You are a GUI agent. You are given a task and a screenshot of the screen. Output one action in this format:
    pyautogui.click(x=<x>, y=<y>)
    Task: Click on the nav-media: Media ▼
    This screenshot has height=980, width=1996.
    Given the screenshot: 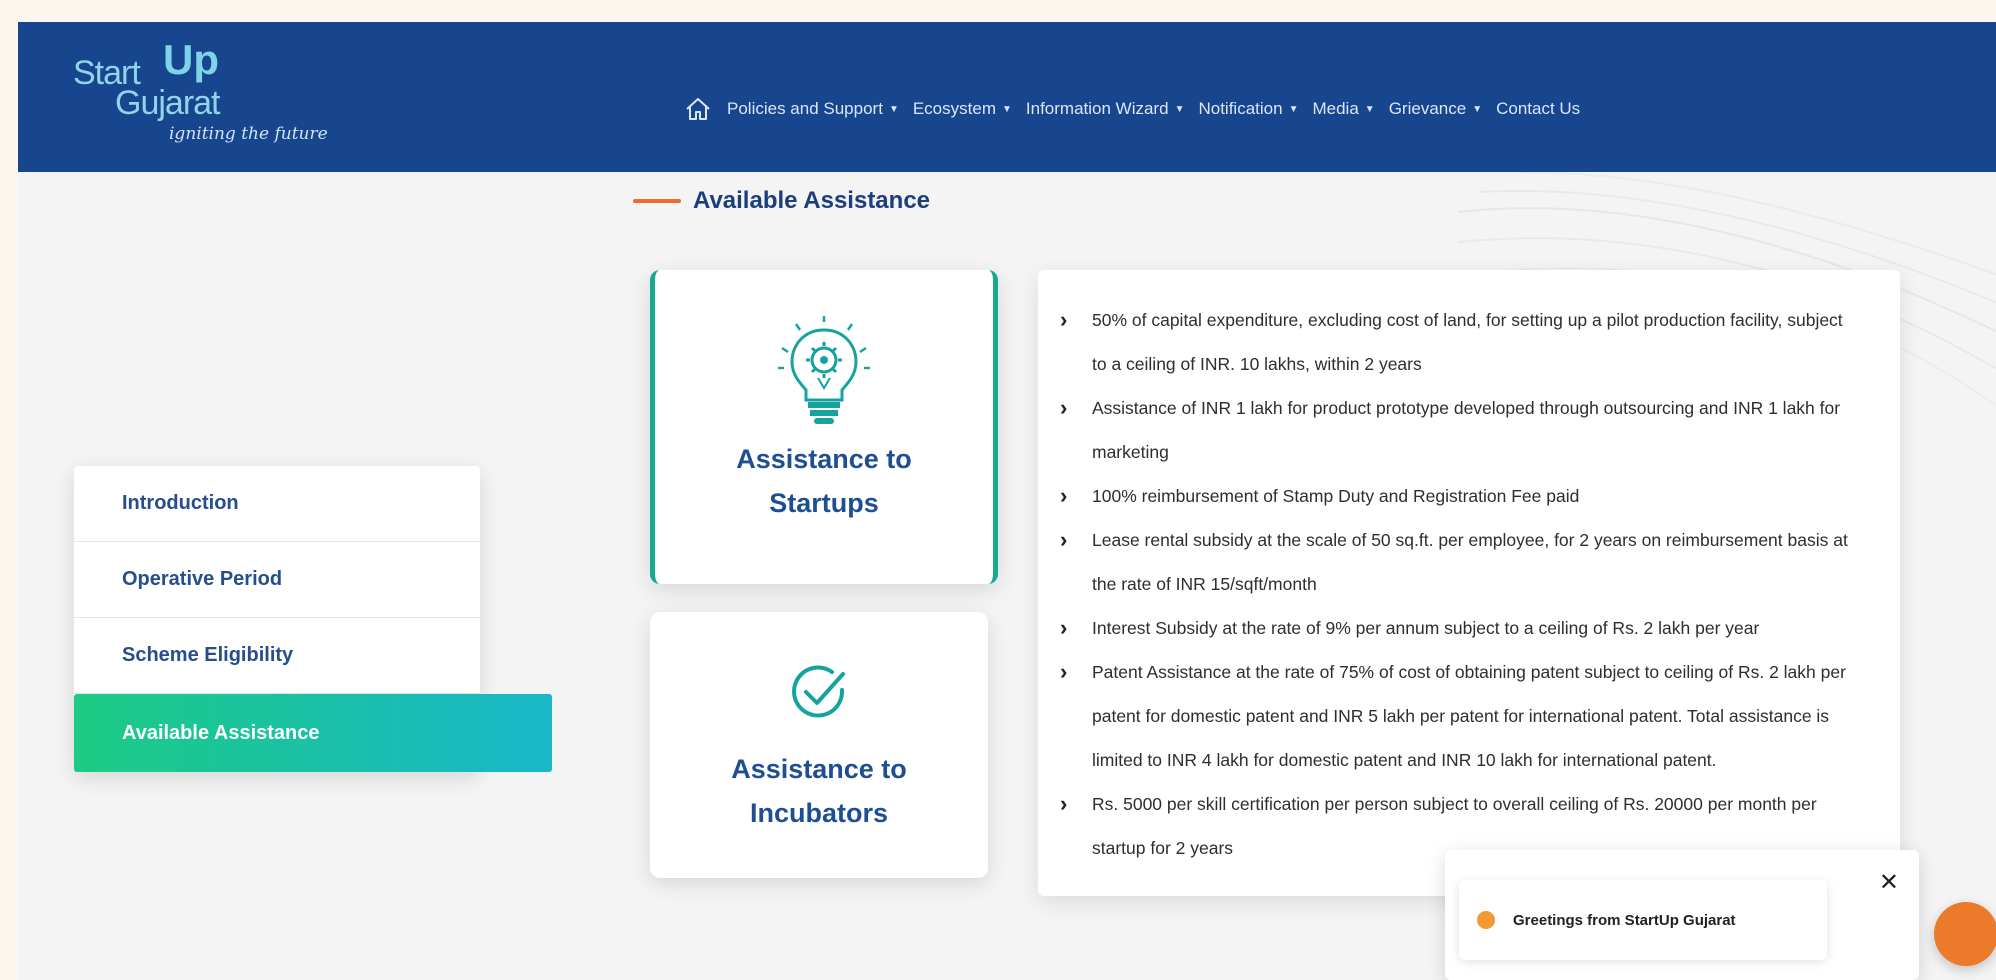 What is the action you would take?
    pyautogui.click(x=1343, y=109)
    